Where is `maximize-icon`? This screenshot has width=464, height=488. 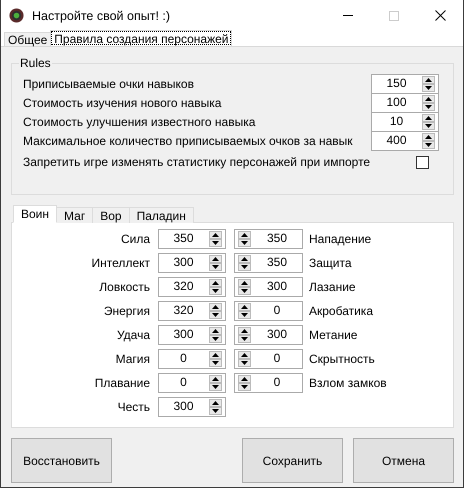
maximize-icon is located at coordinates (394, 15).